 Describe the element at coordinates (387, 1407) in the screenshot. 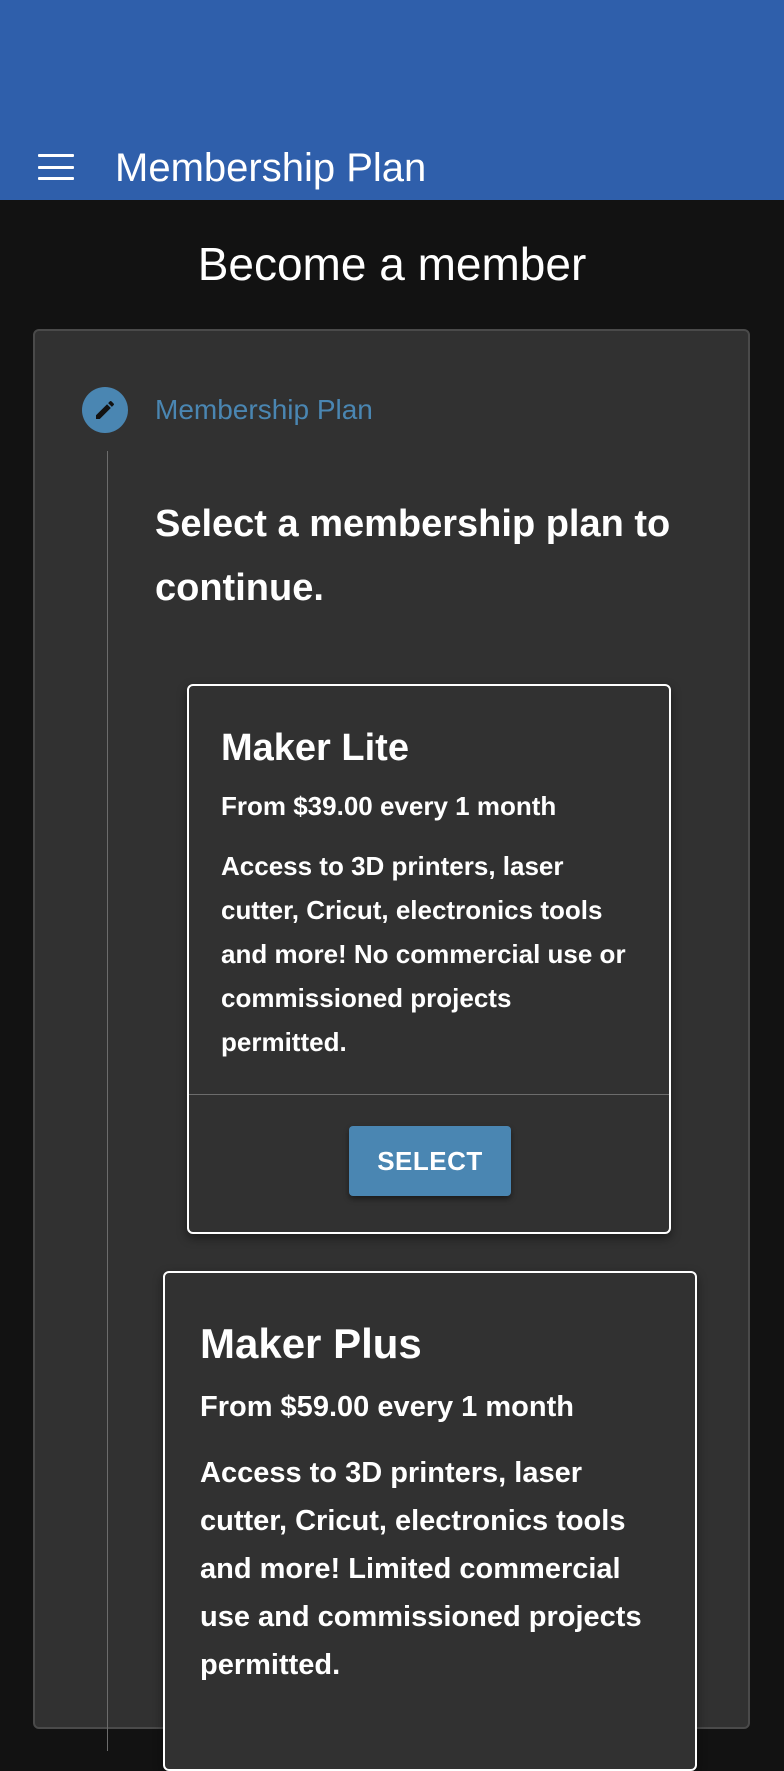

I see `plan-price: From $59.00 every 1 month` at that location.